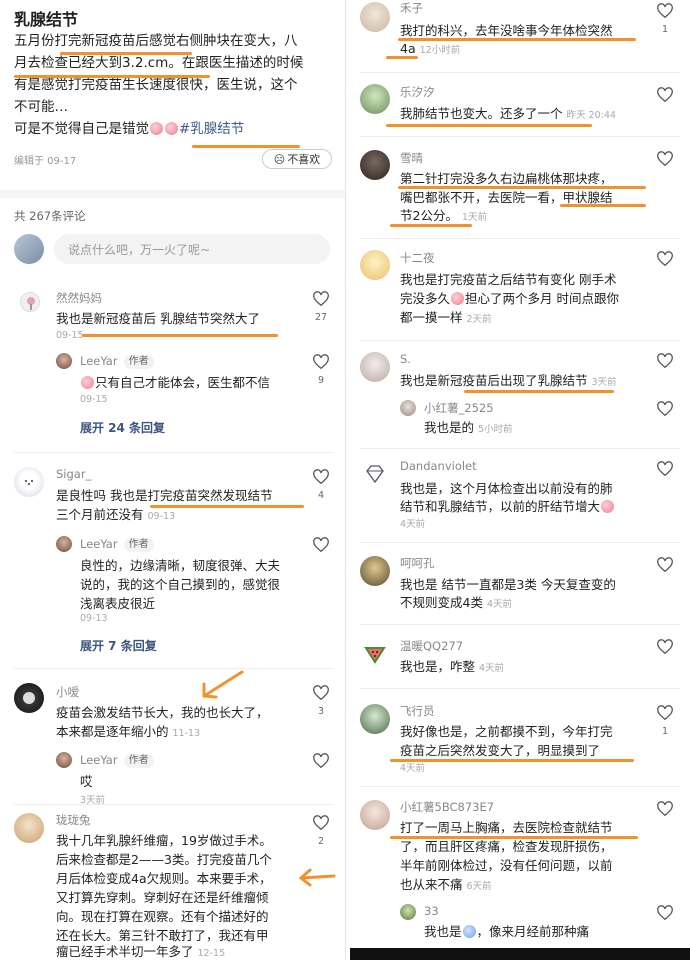  Describe the element at coordinates (481, 113) in the screenshot. I see `comment-text-content: 我肺结节也变大。还多了一个` at that location.